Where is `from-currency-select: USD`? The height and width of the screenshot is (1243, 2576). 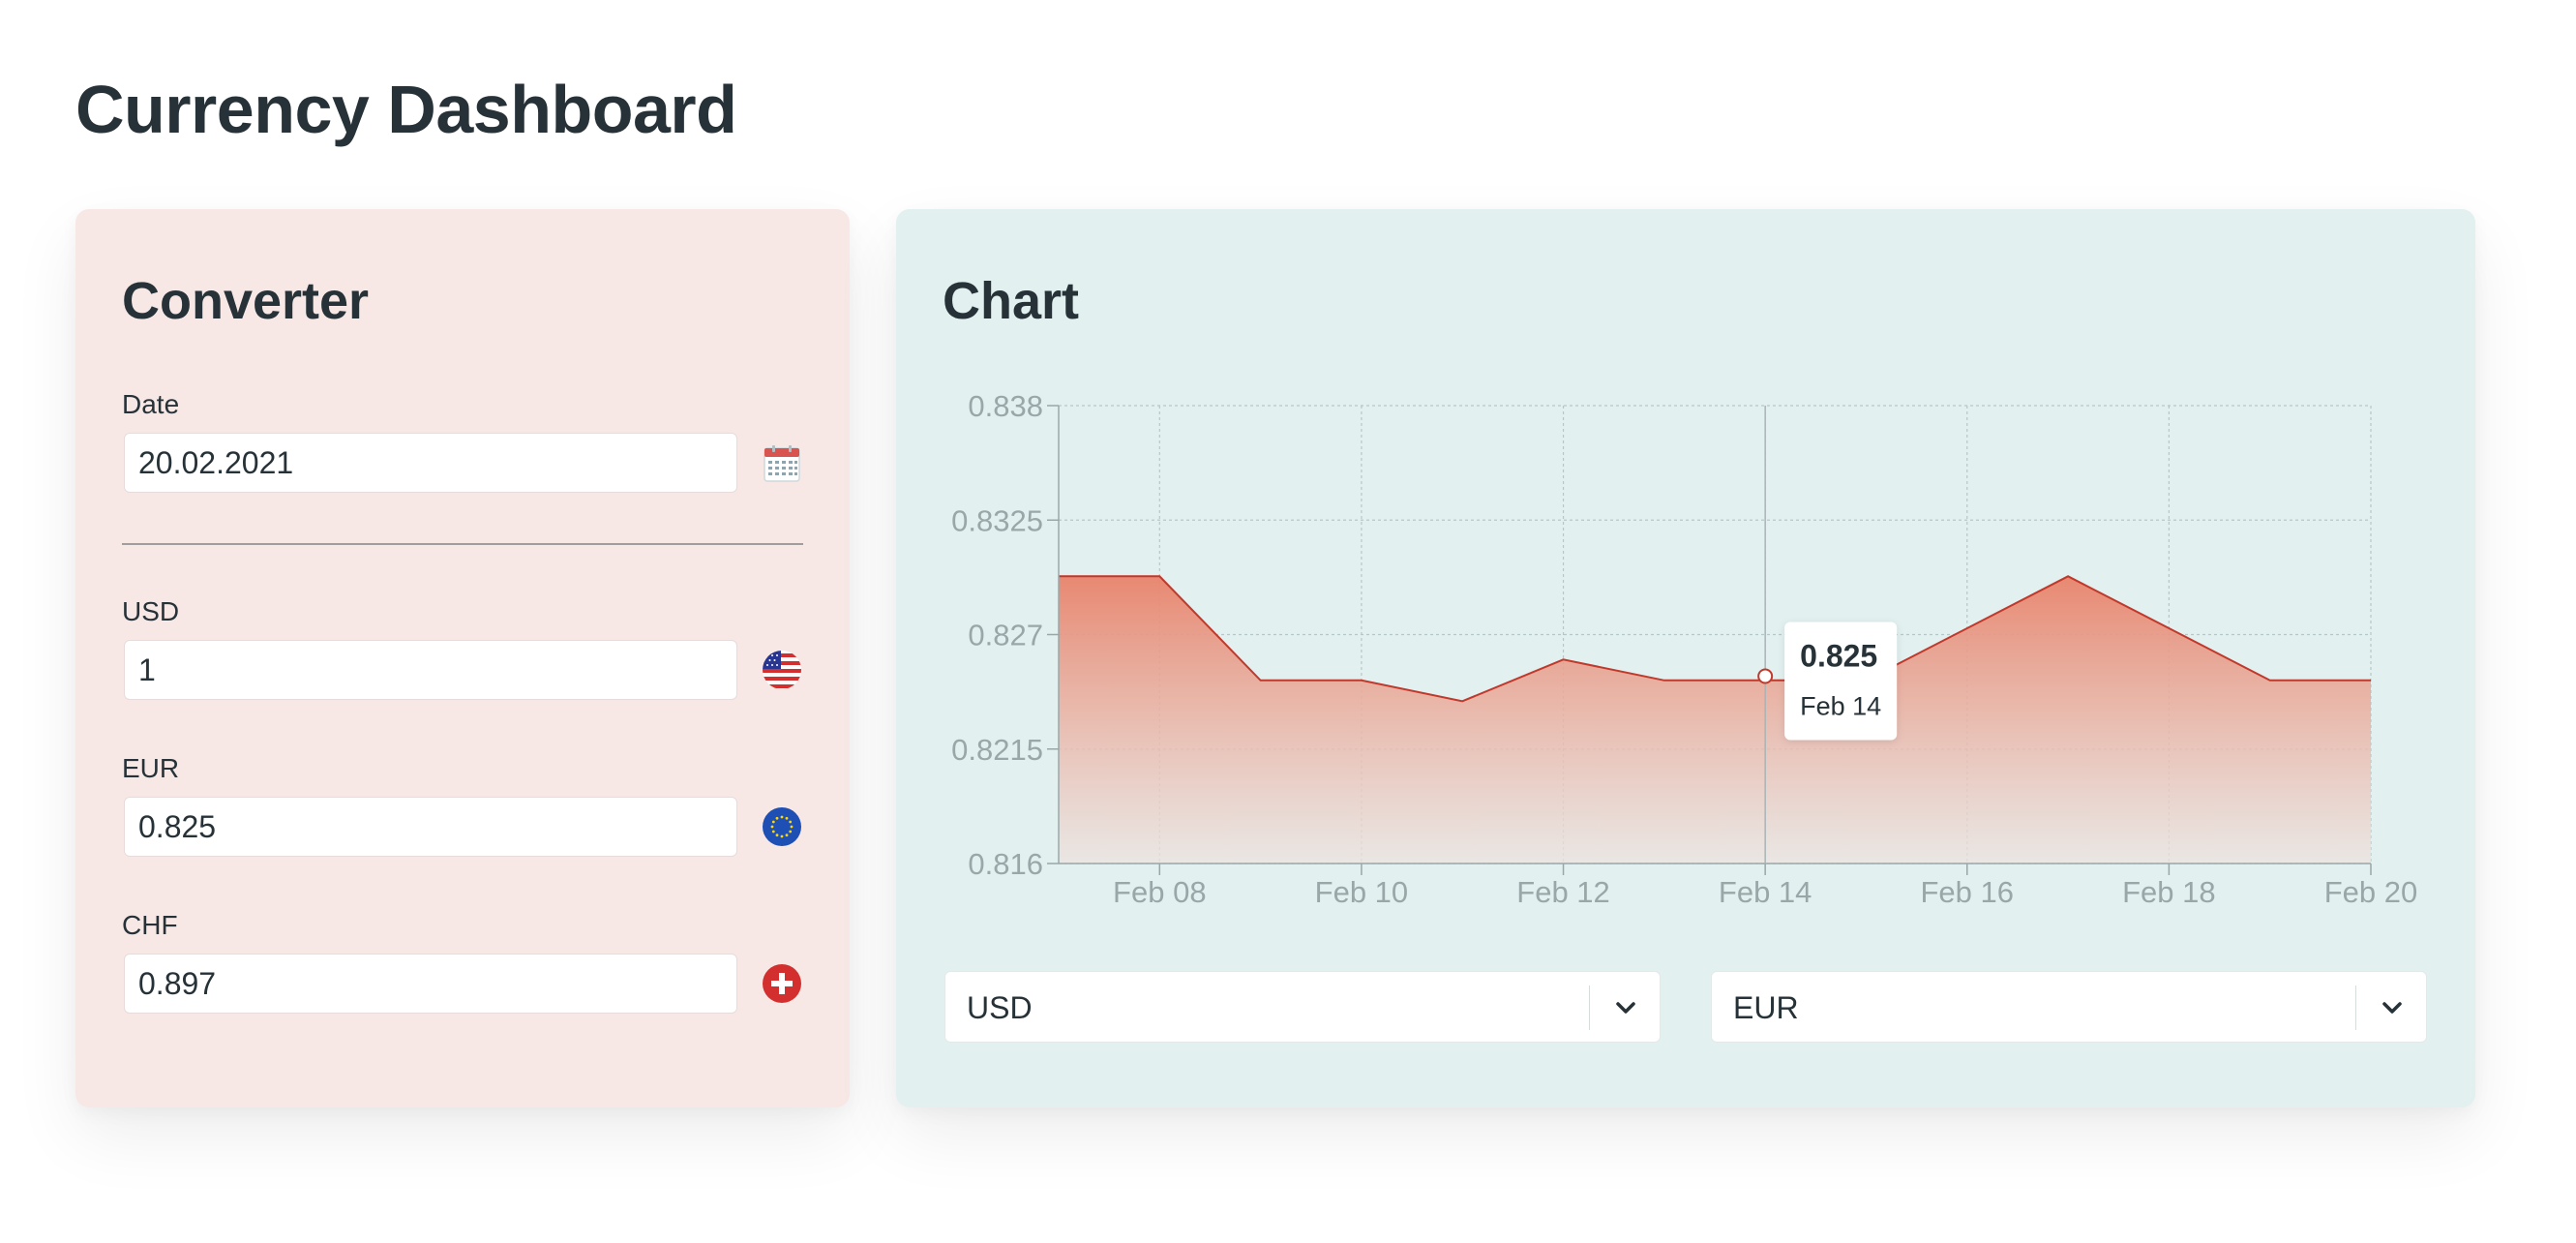
from-currency-select: USD is located at coordinates (1302, 1007).